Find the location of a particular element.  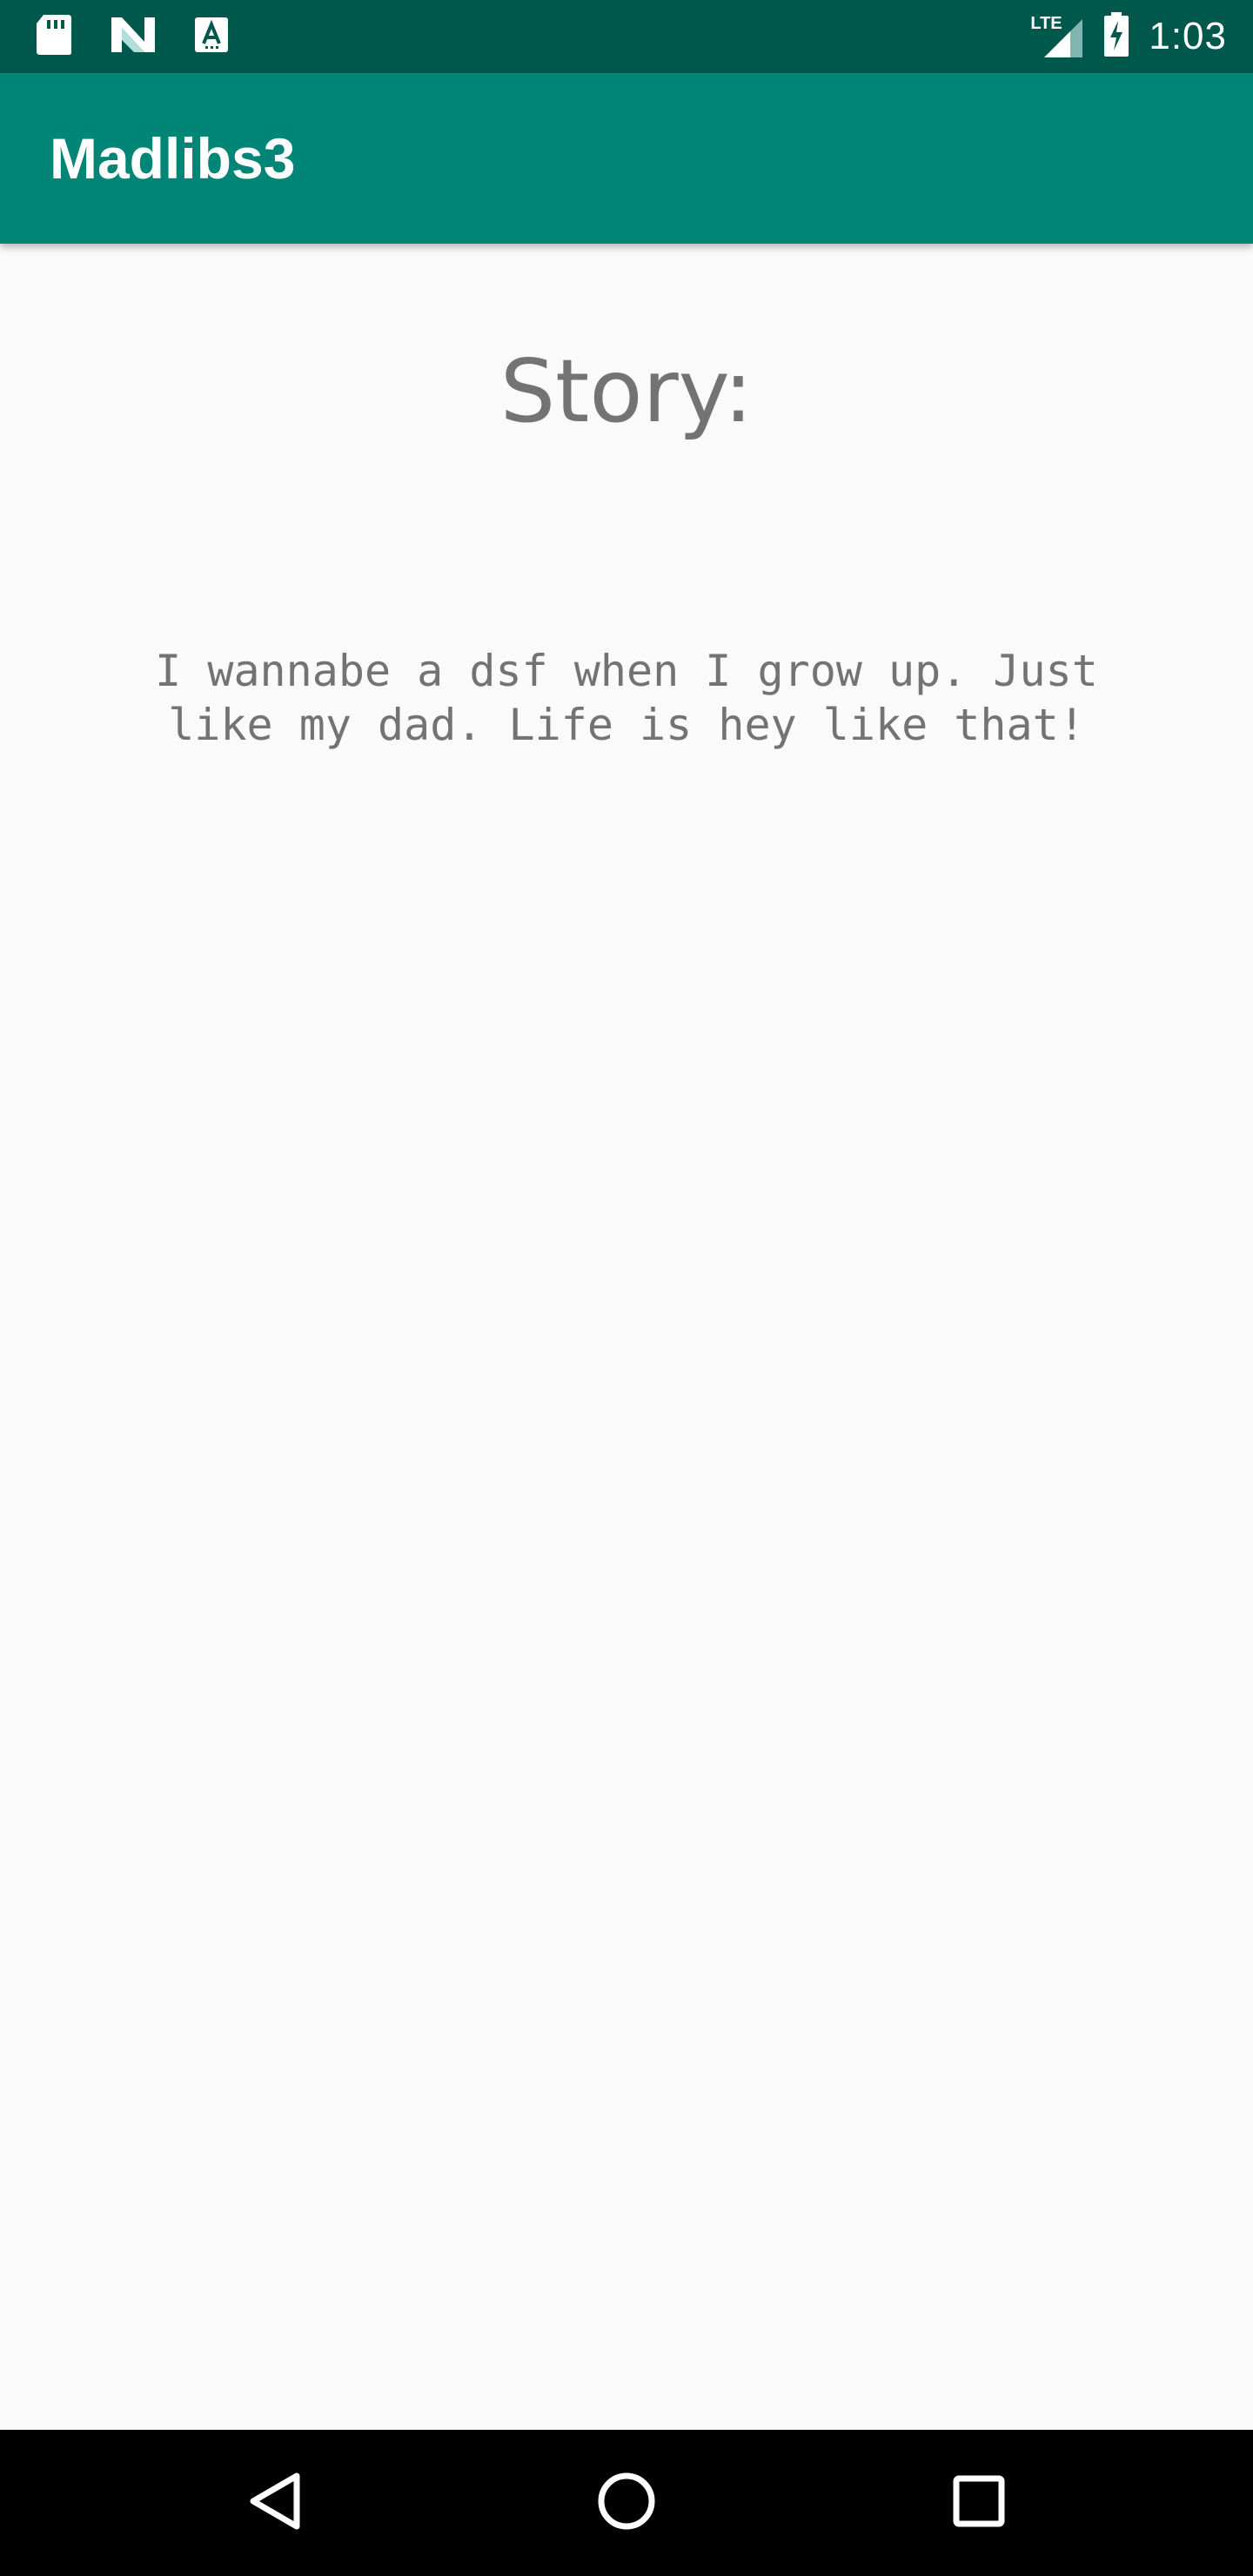

recents-button is located at coordinates (979, 2503).